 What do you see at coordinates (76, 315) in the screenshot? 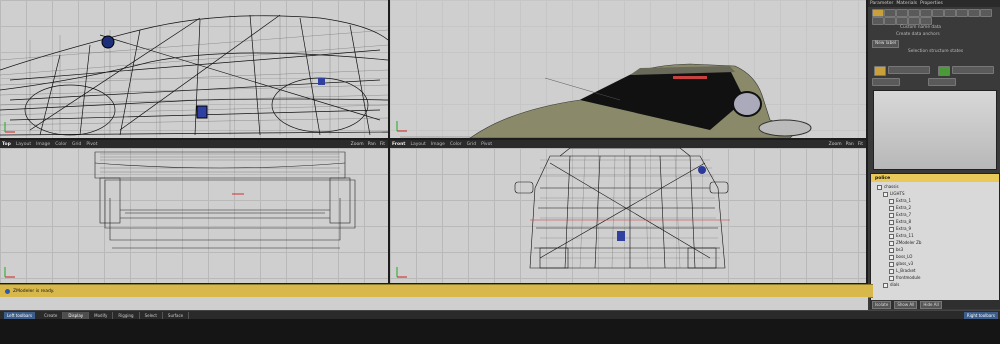
I see `mode-tab-display: Display` at bounding box center [76, 315].